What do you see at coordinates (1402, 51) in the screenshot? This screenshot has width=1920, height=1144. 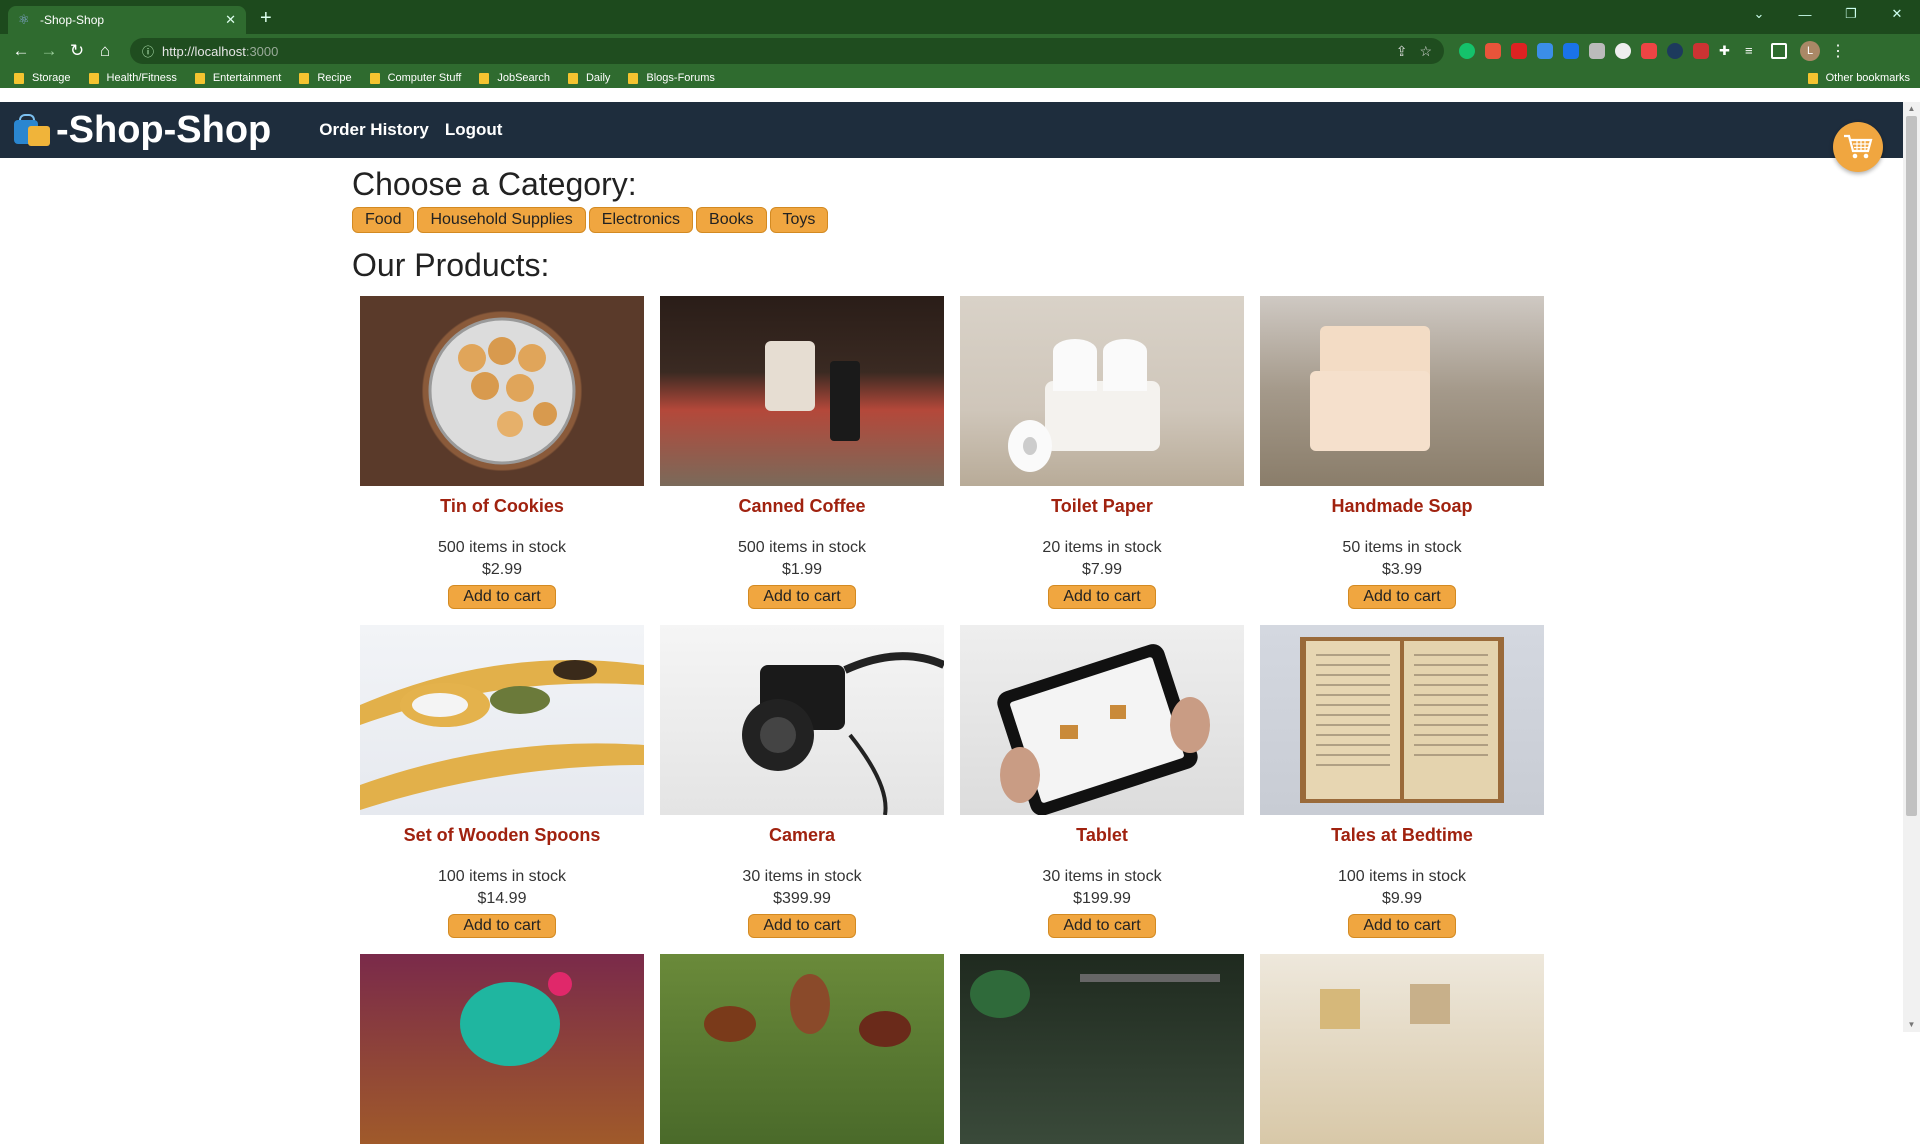 I see `share-icon: ⇪` at bounding box center [1402, 51].